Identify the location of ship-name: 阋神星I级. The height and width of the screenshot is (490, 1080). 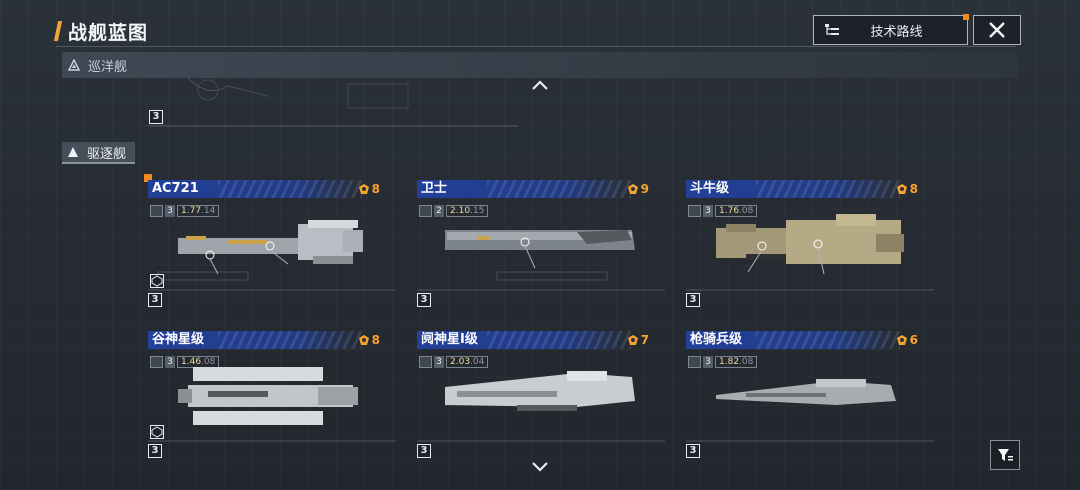
(449, 339).